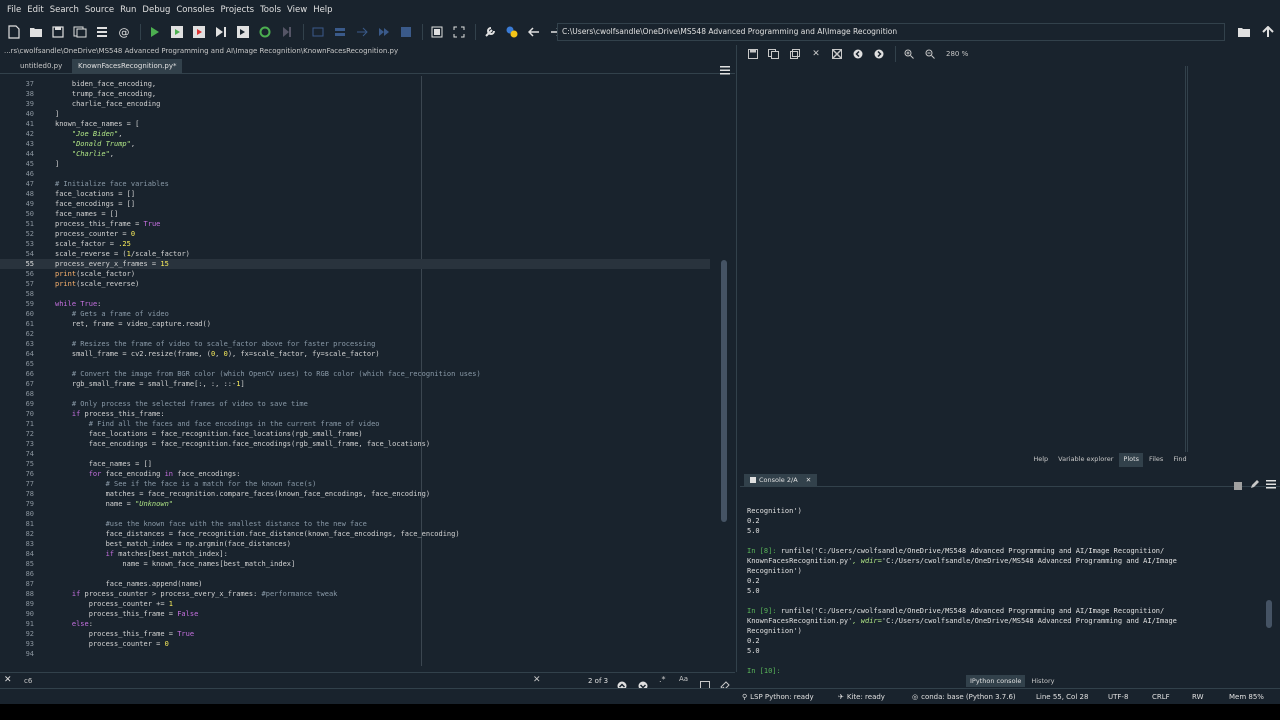 Image resolution: width=1280 pixels, height=720 pixels. What do you see at coordinates (355, 94) in the screenshot?
I see `code-line: 38 trump_face_encoding,` at bounding box center [355, 94].